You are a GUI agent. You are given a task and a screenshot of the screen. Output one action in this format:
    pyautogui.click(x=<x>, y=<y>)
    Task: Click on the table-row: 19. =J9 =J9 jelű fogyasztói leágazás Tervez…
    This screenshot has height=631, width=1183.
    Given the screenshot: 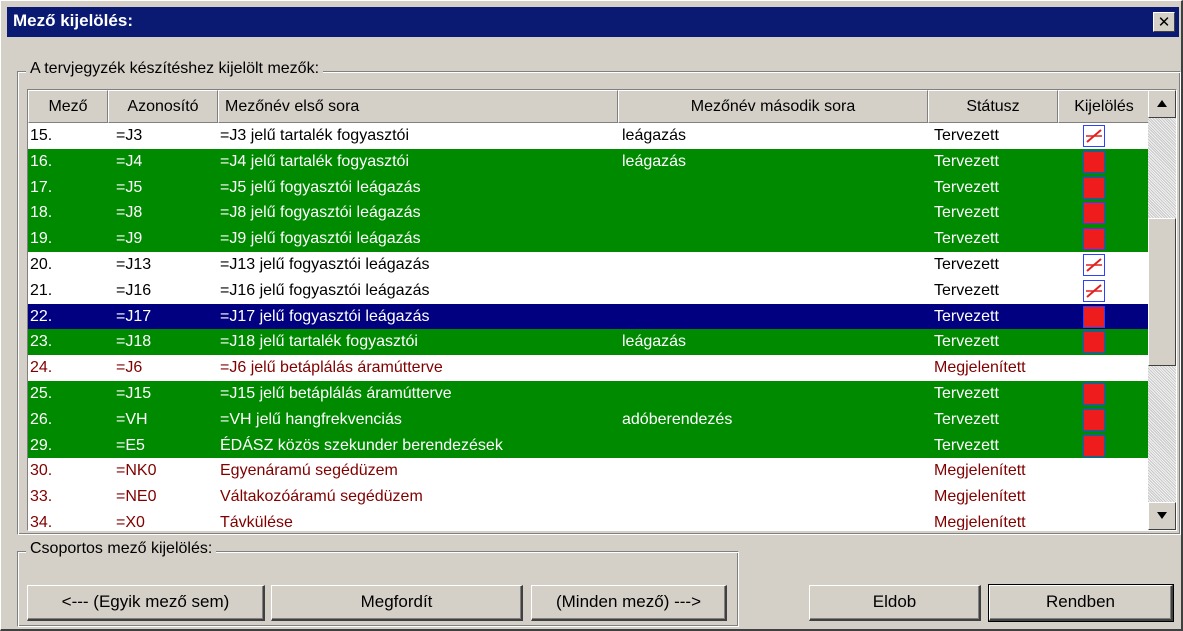 What is the action you would take?
    pyautogui.click(x=589, y=239)
    